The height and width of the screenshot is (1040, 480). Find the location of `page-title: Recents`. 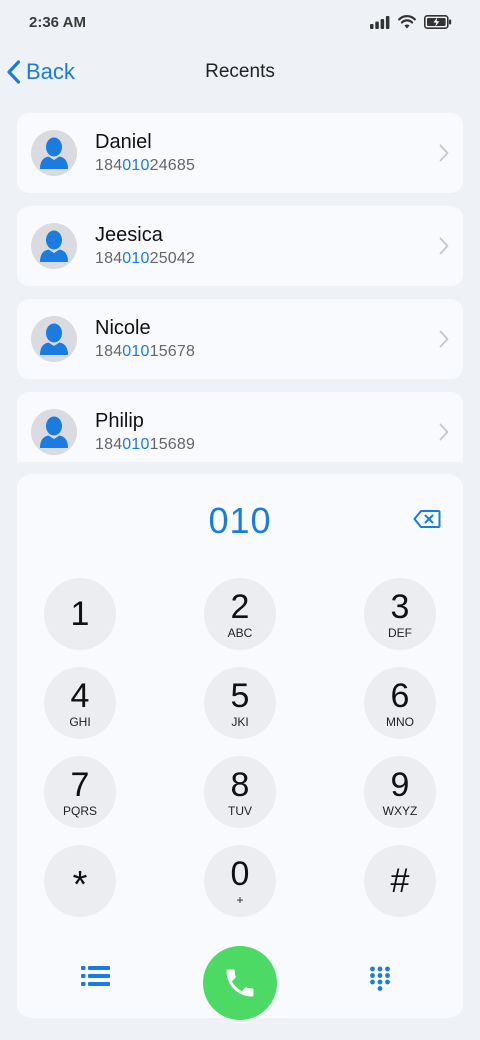

page-title: Recents is located at coordinates (240, 71).